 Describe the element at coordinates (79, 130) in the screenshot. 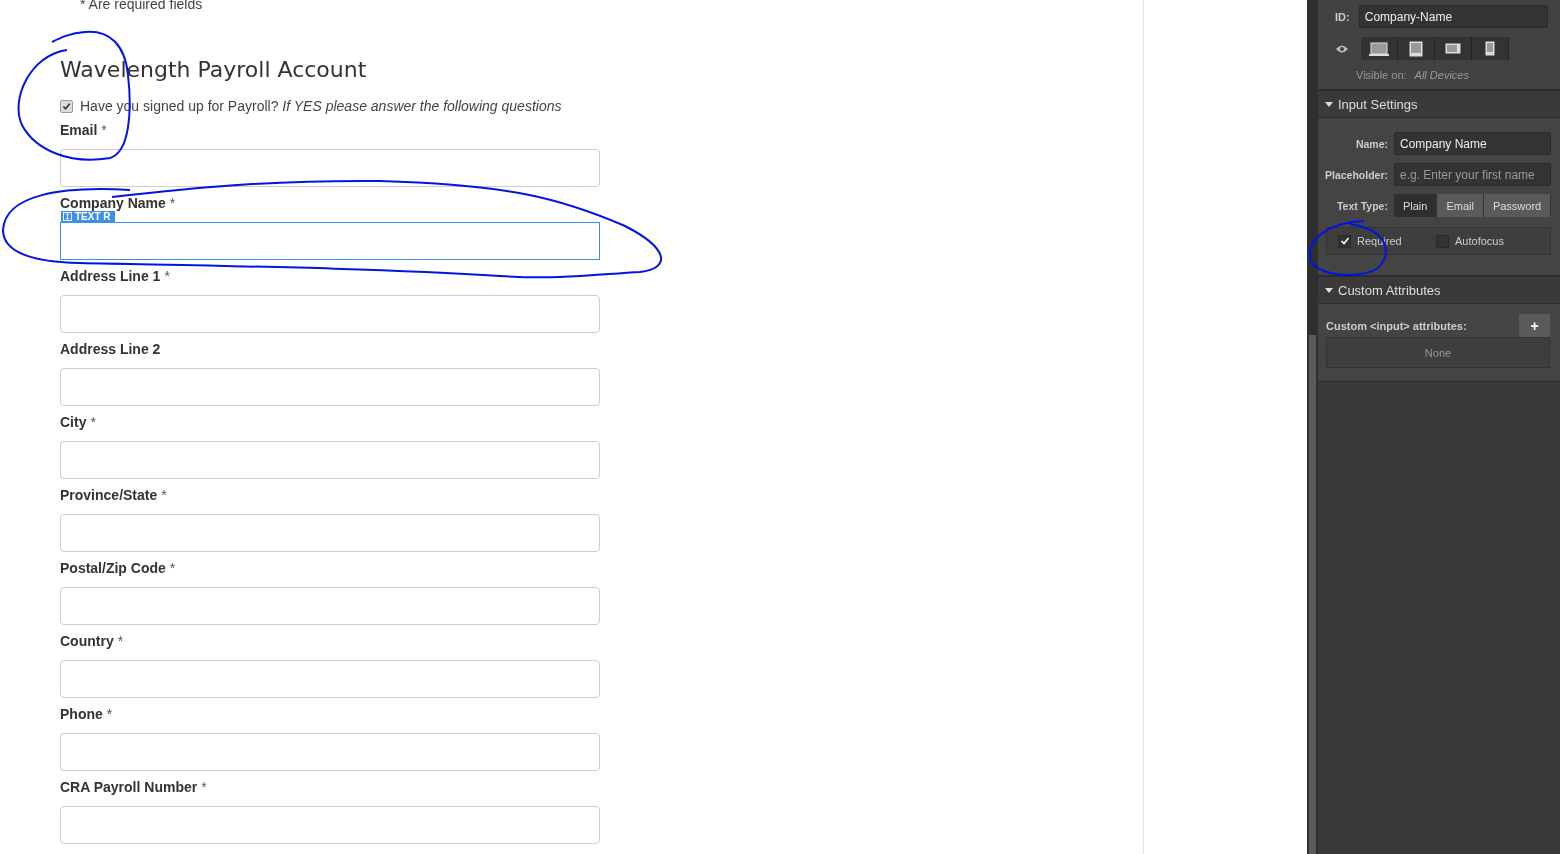

I see `field-label: Email` at that location.